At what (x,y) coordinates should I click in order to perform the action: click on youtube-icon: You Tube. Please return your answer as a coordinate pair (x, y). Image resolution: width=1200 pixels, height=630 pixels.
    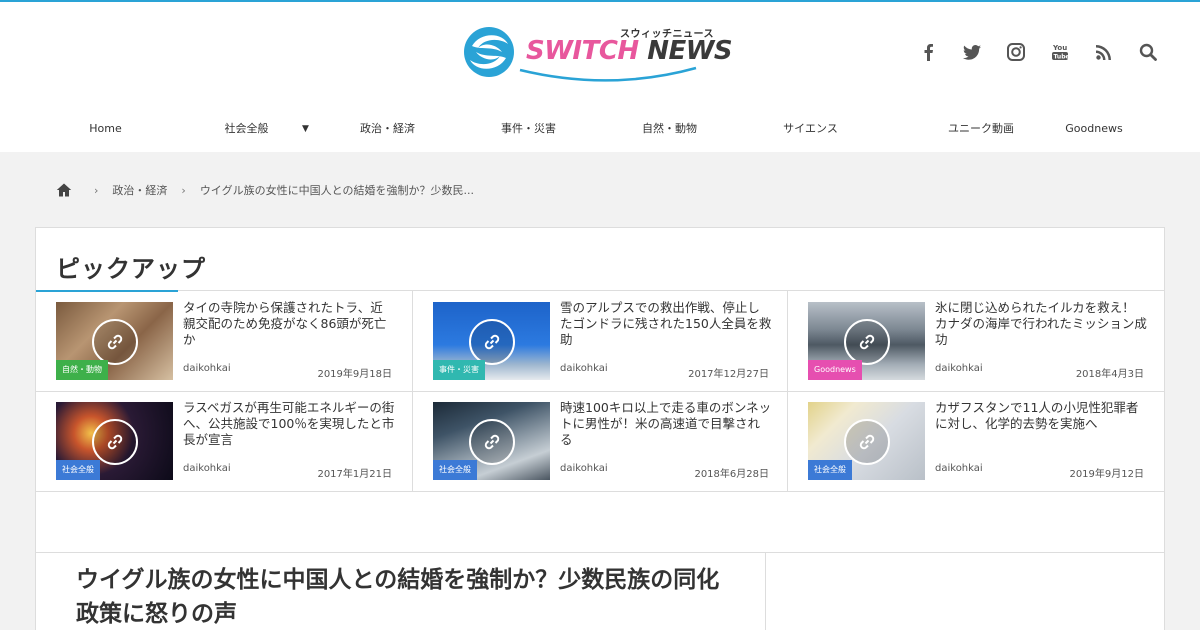
    Looking at the image, I should click on (1060, 52).